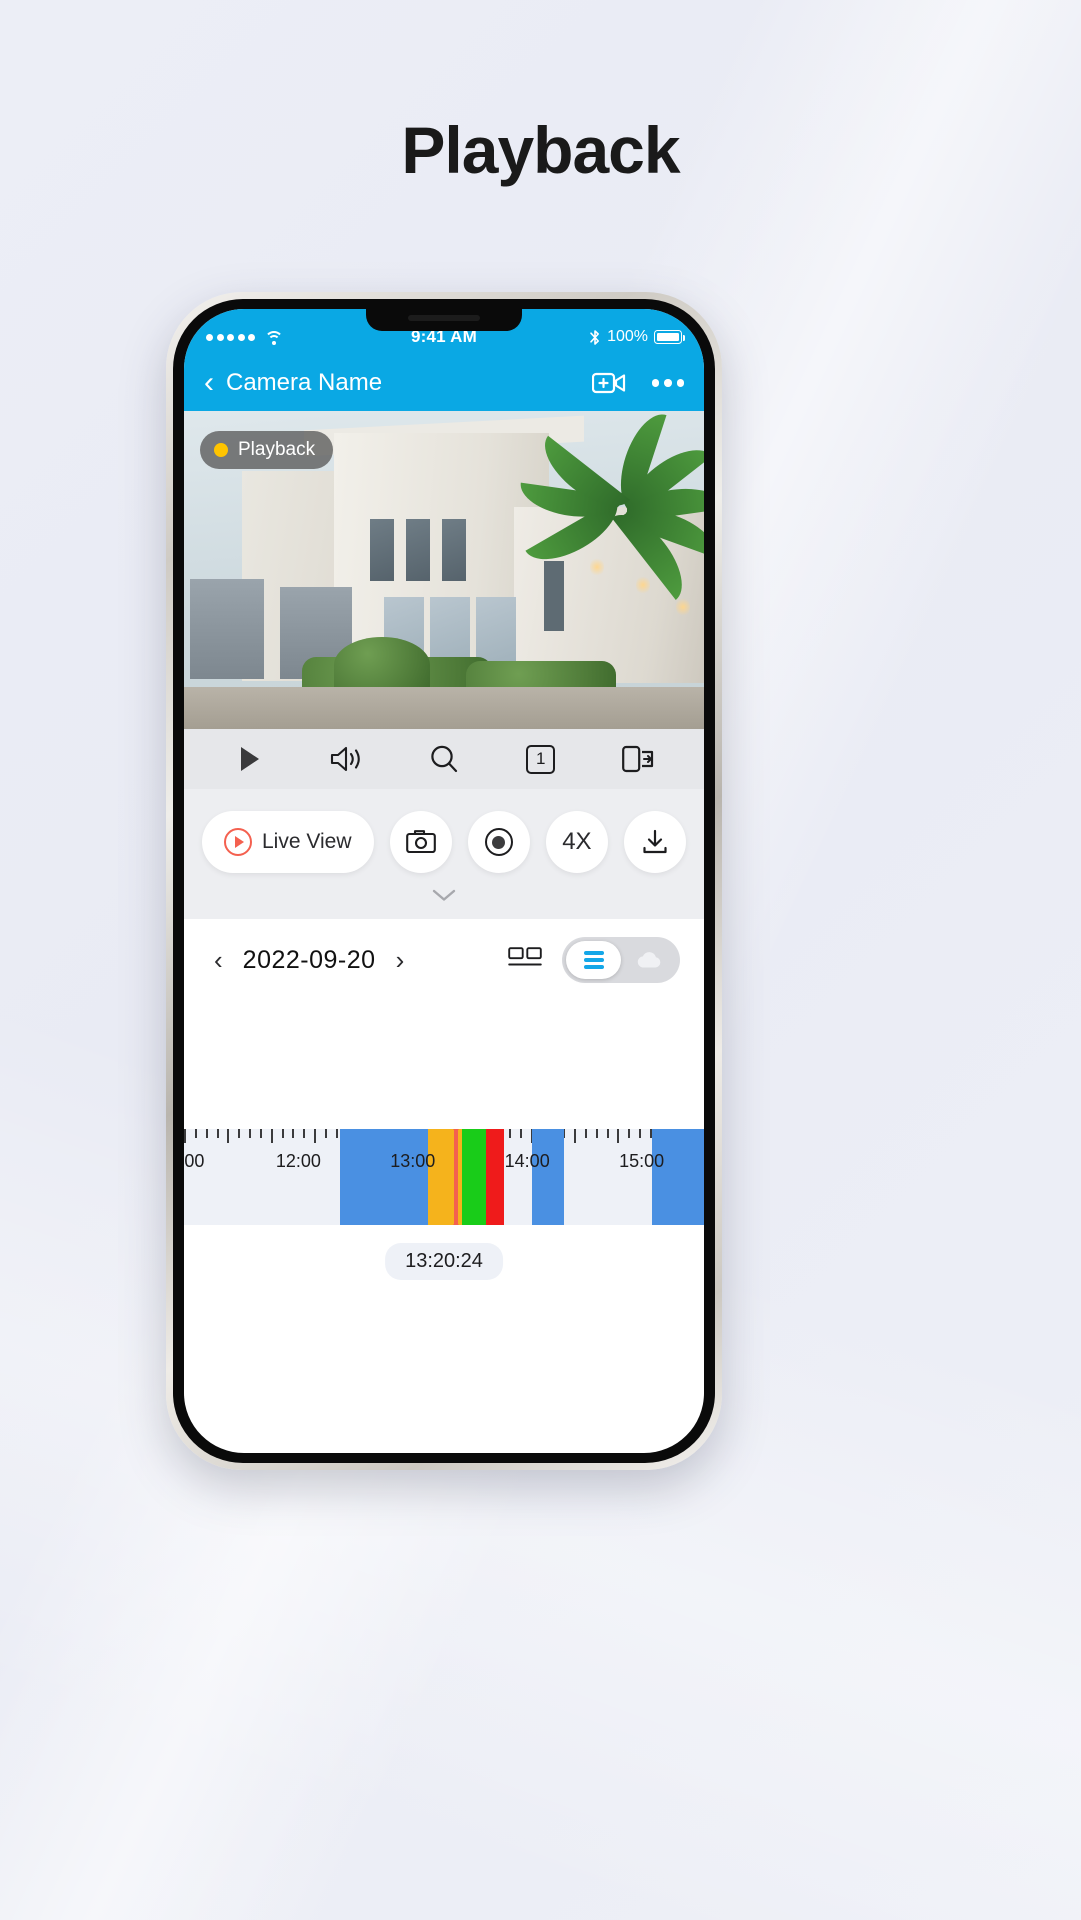  What do you see at coordinates (273, 337) in the screenshot?
I see `wifi-icon` at bounding box center [273, 337].